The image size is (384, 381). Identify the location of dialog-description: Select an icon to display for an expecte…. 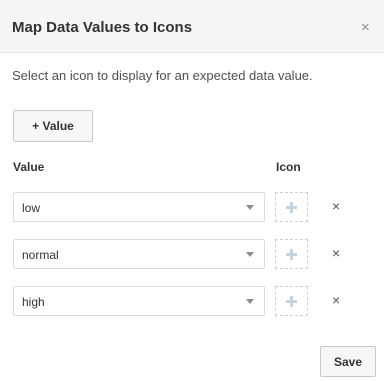
(162, 75).